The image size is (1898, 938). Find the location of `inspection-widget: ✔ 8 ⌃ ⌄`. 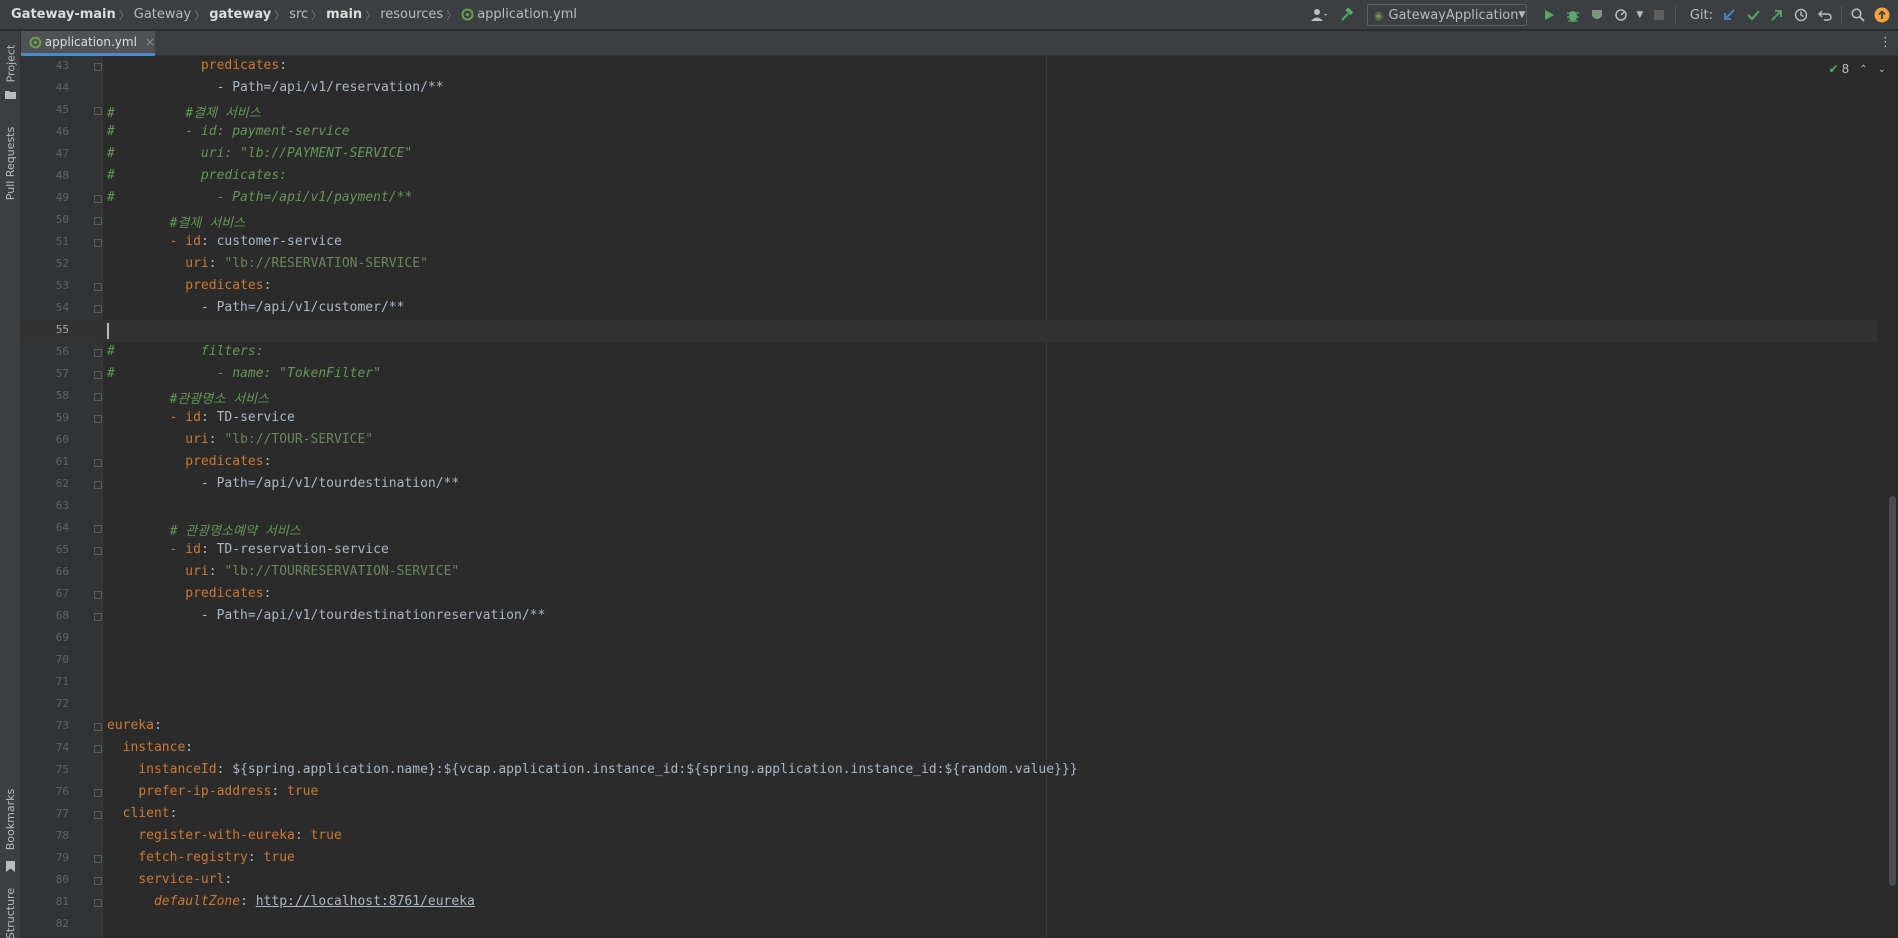

inspection-widget: ✔ 8 ⌃ ⌄ is located at coordinates (1857, 69).